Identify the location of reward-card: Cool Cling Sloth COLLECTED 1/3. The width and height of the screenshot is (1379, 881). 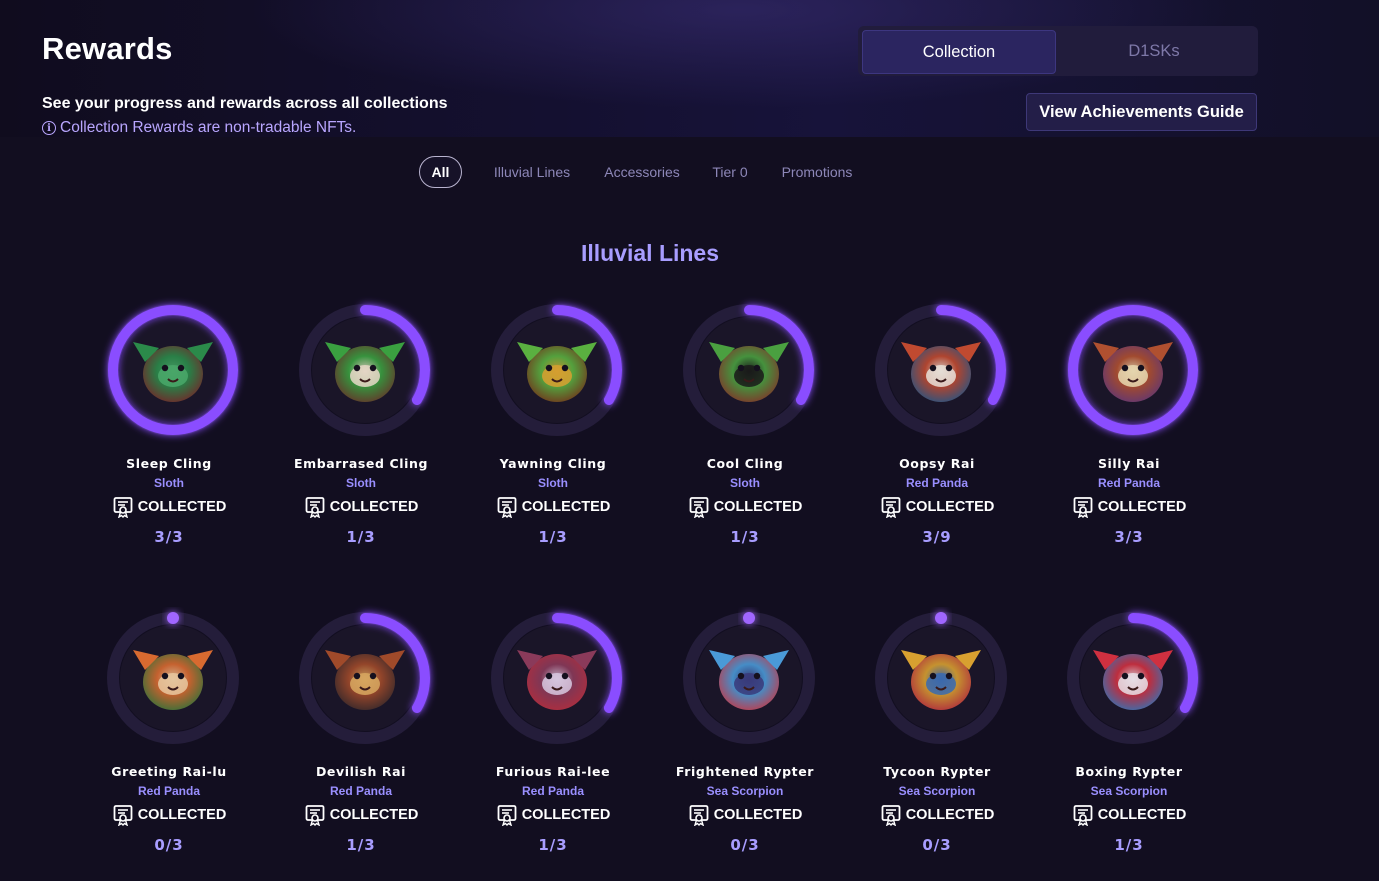
(745, 425).